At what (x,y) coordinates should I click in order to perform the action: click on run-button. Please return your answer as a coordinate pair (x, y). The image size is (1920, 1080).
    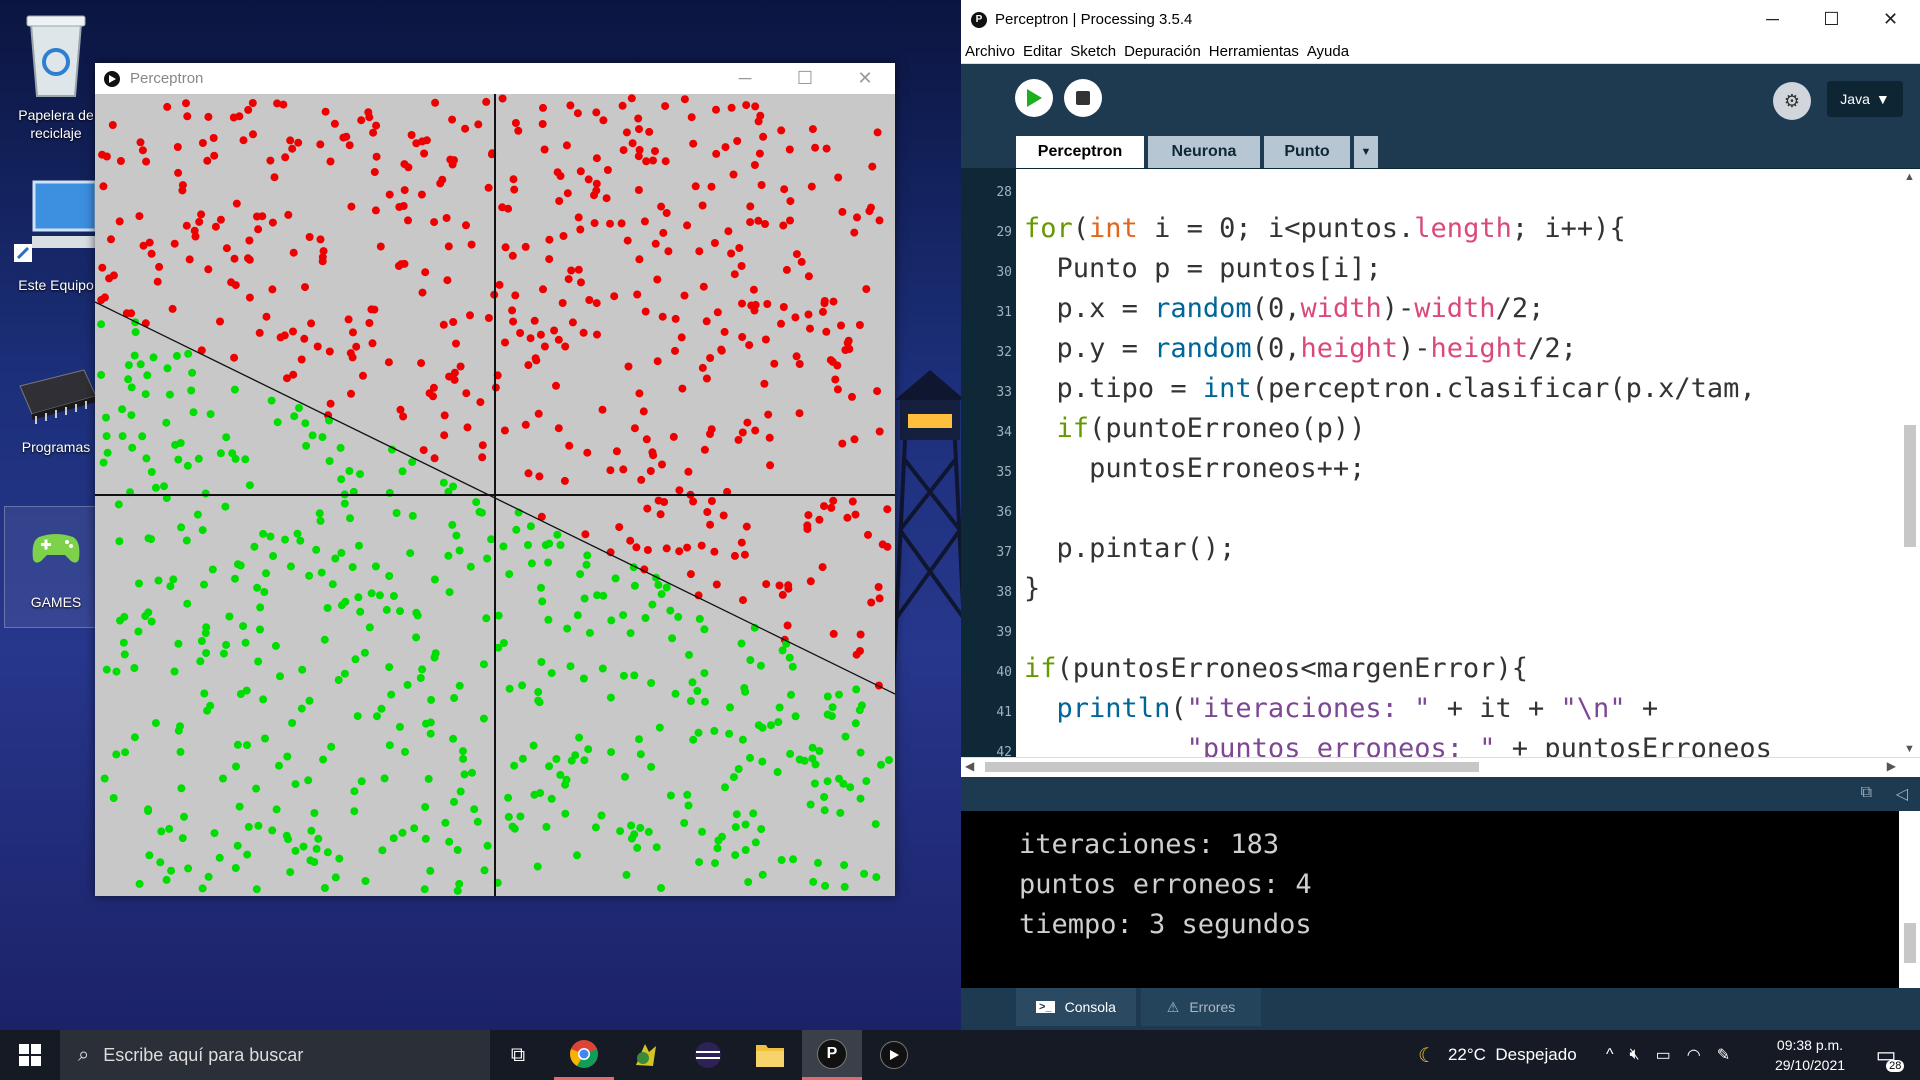
    Looking at the image, I should click on (1034, 98).